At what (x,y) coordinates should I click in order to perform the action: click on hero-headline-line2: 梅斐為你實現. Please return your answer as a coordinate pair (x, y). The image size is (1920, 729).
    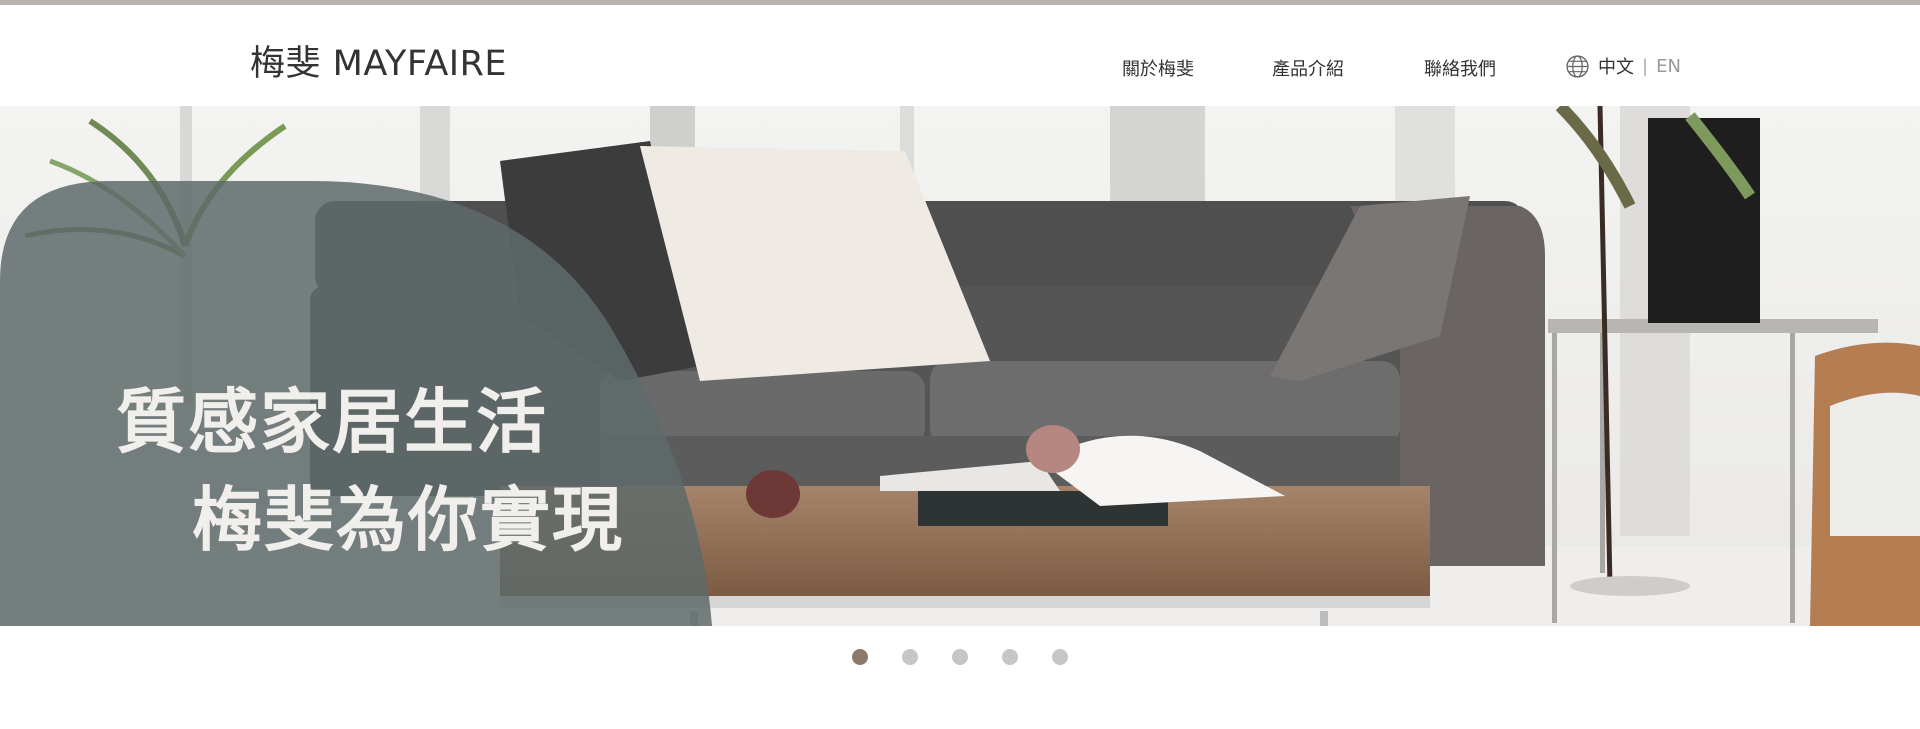
    Looking at the image, I should click on (408, 520).